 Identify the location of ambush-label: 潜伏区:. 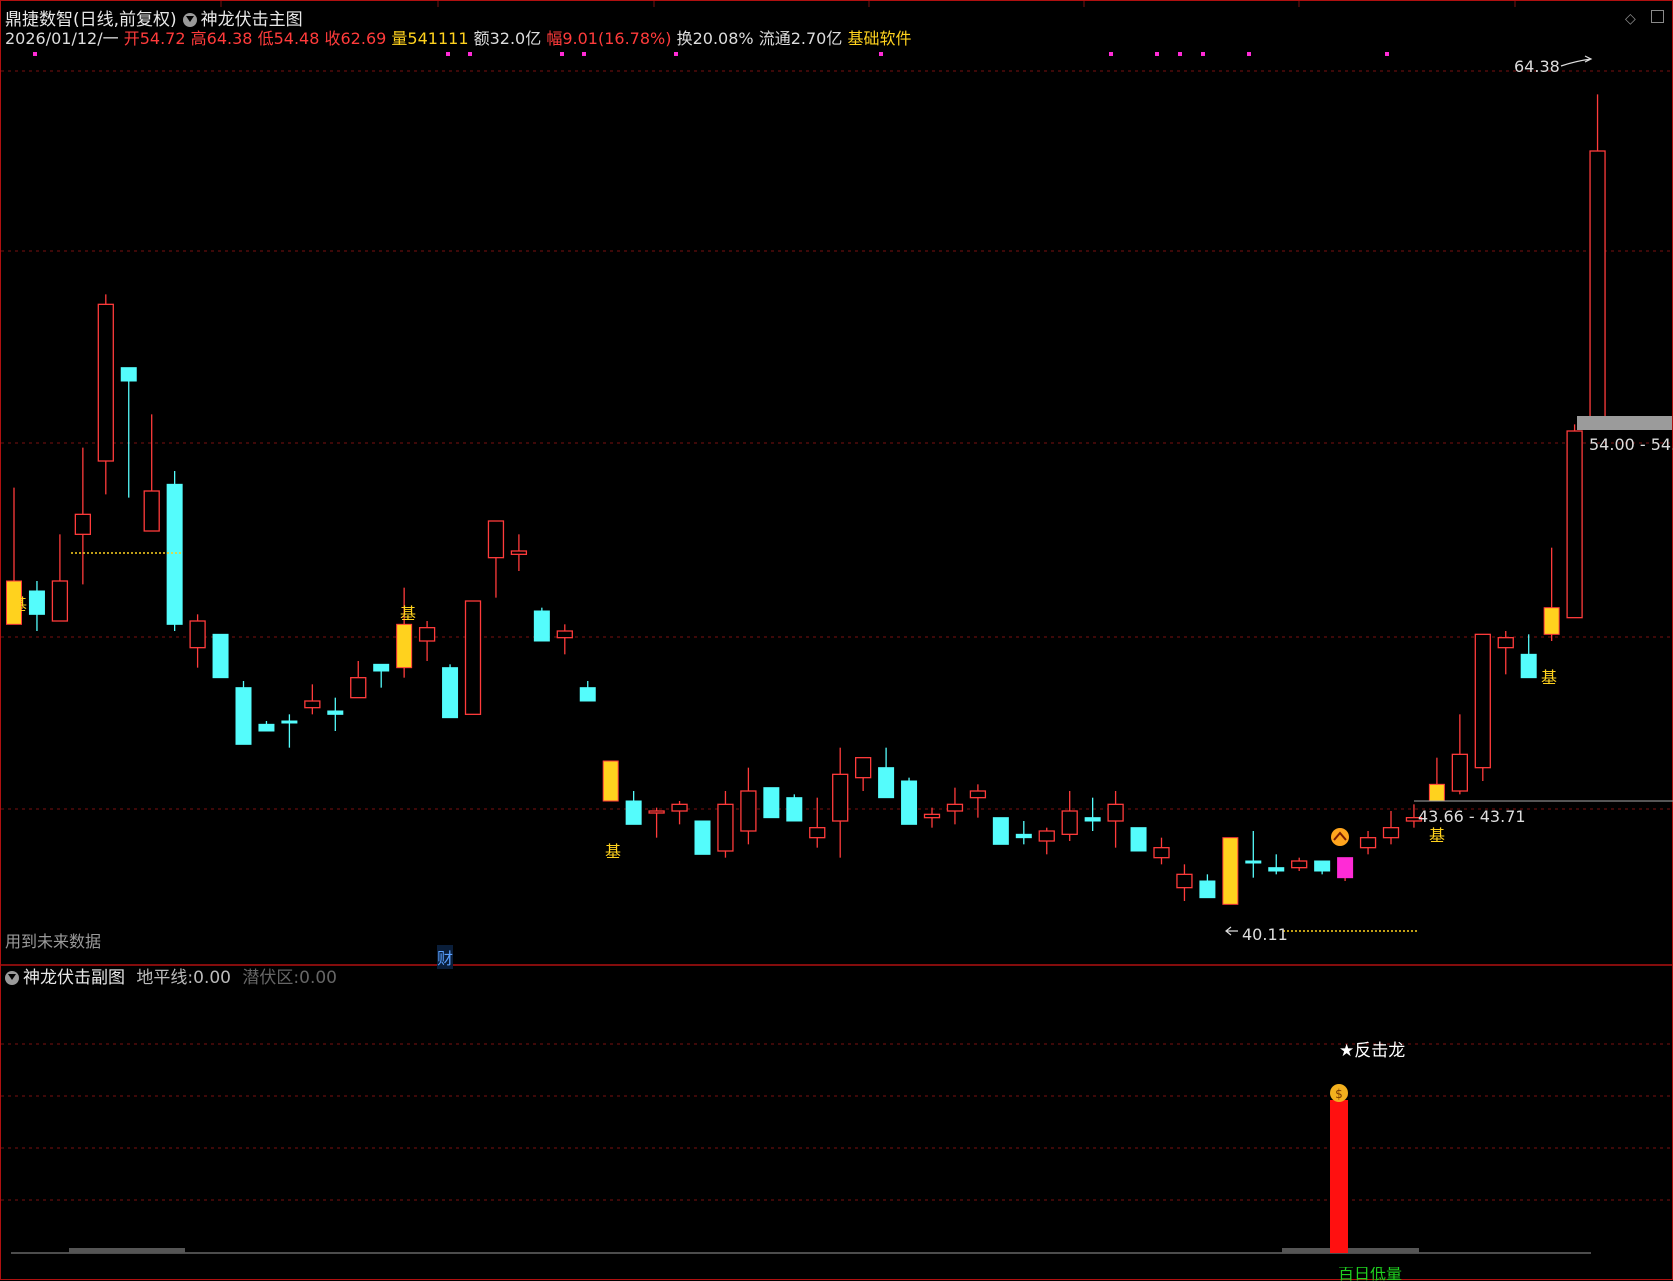
(271, 978).